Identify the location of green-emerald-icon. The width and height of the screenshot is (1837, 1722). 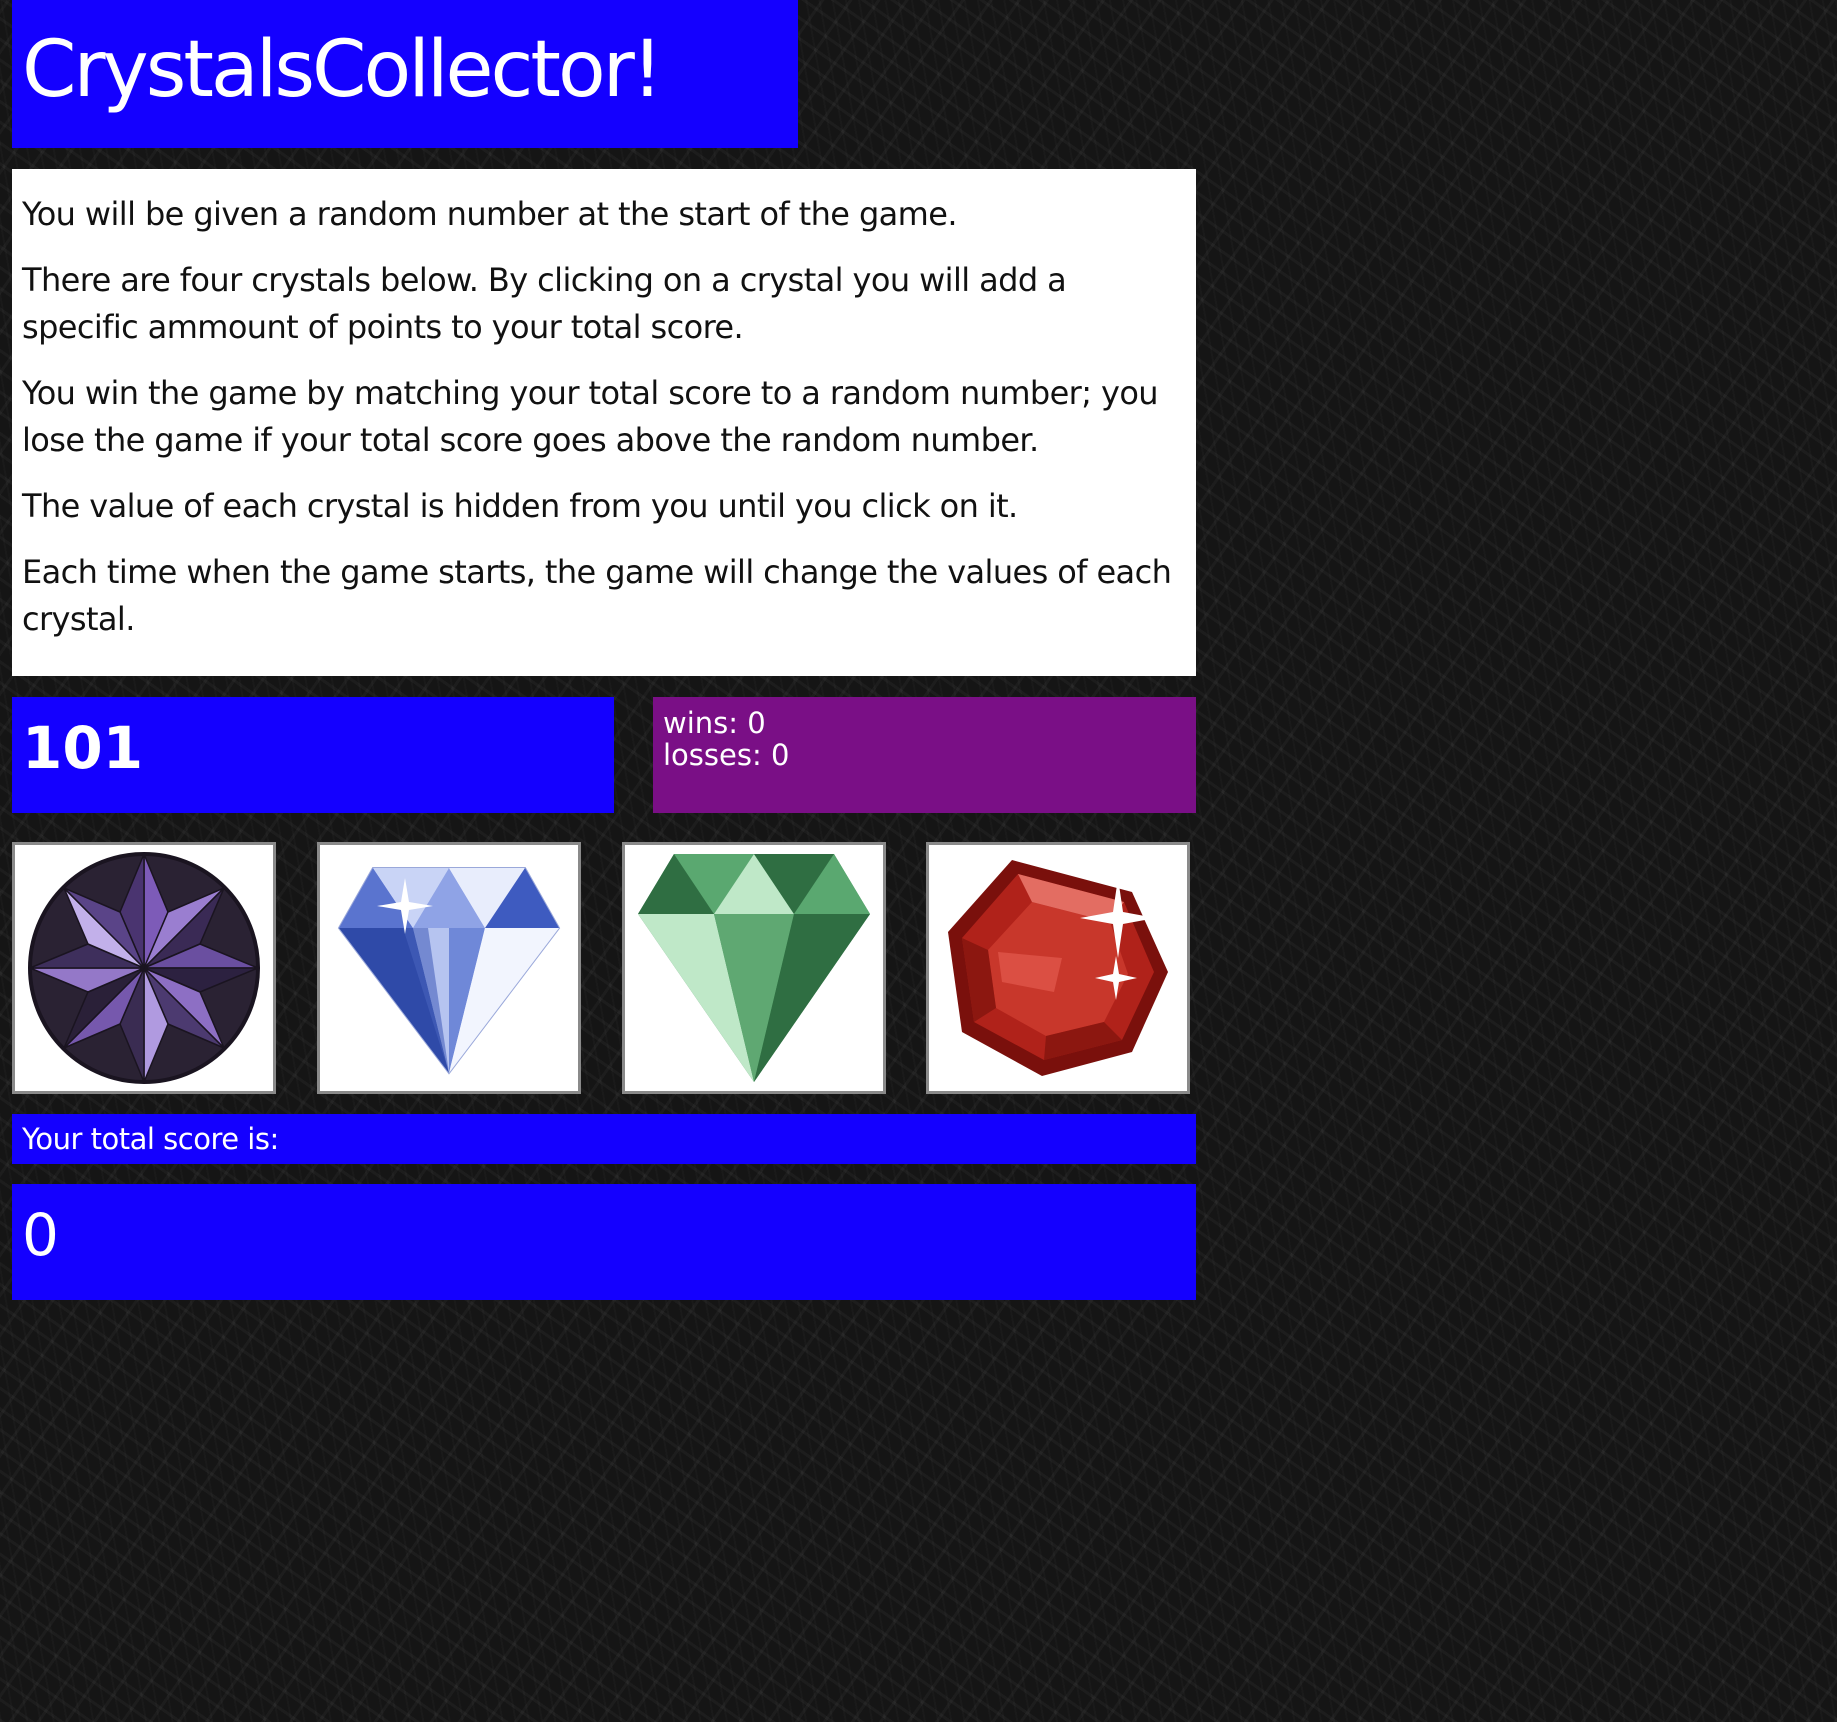
(754, 968).